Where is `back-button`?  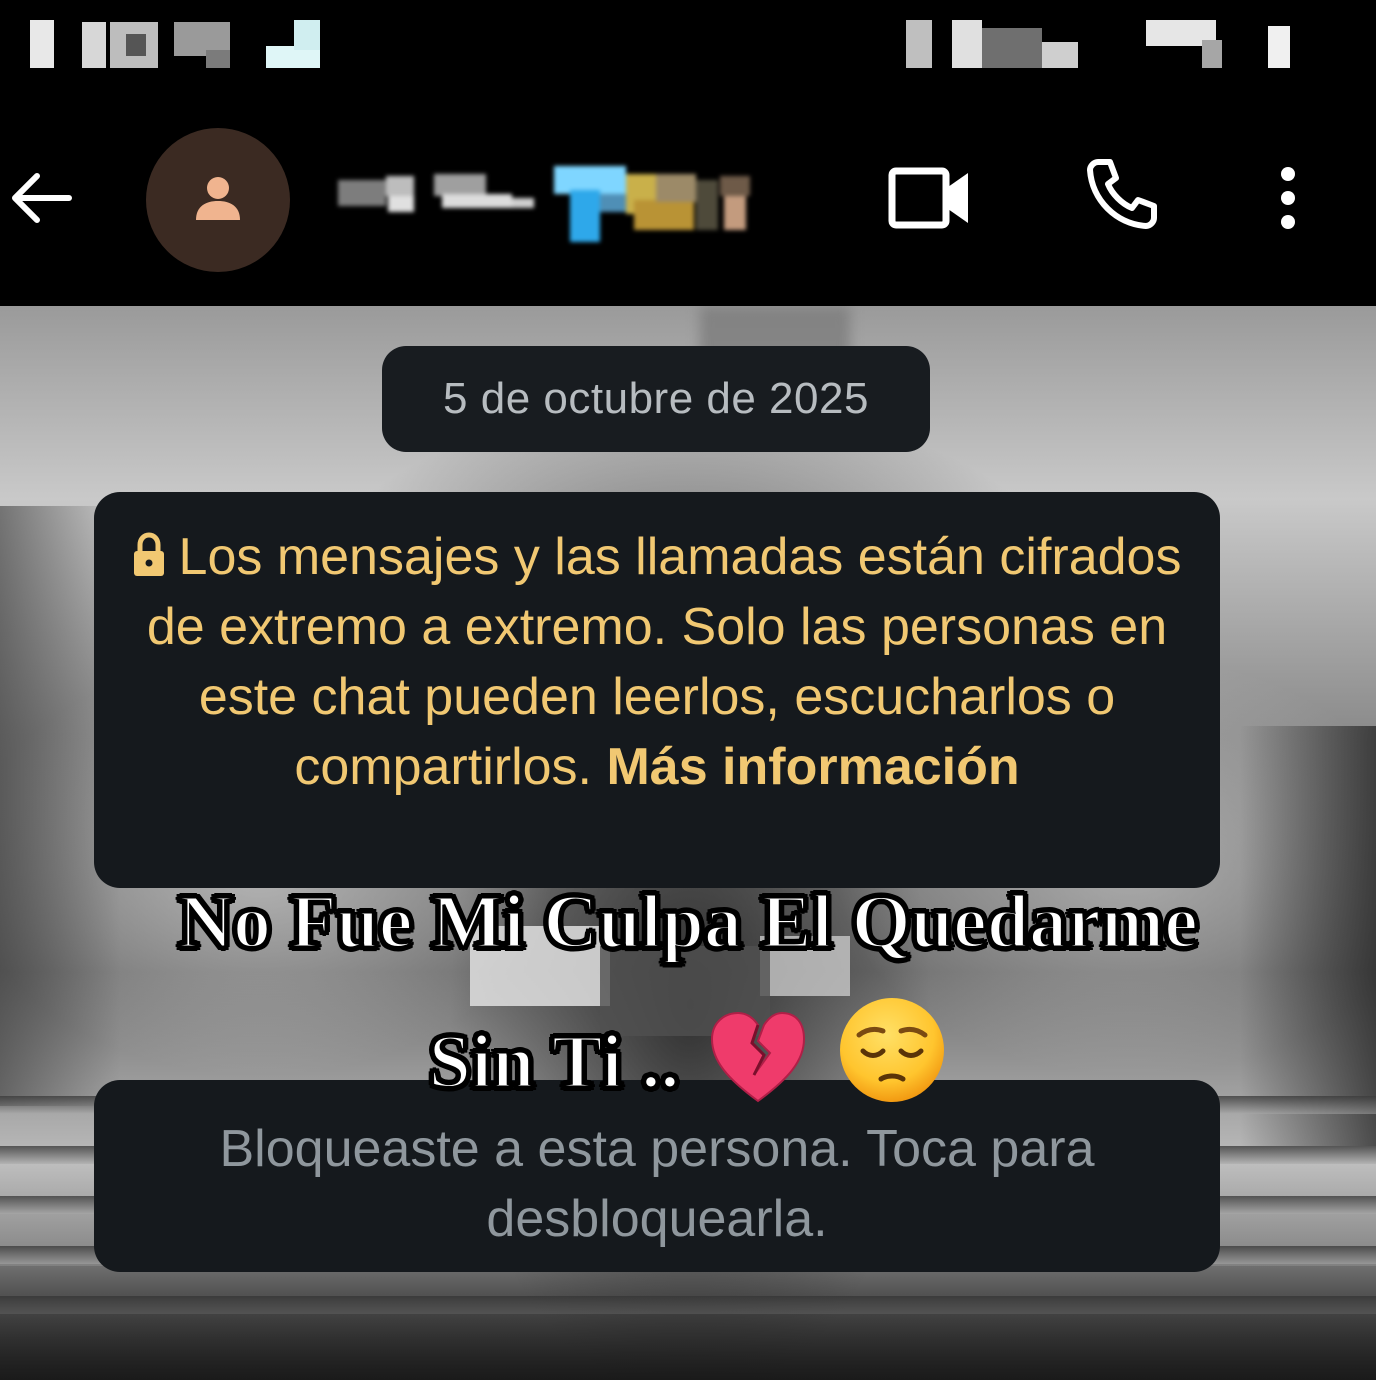
back-button is located at coordinates (40, 200).